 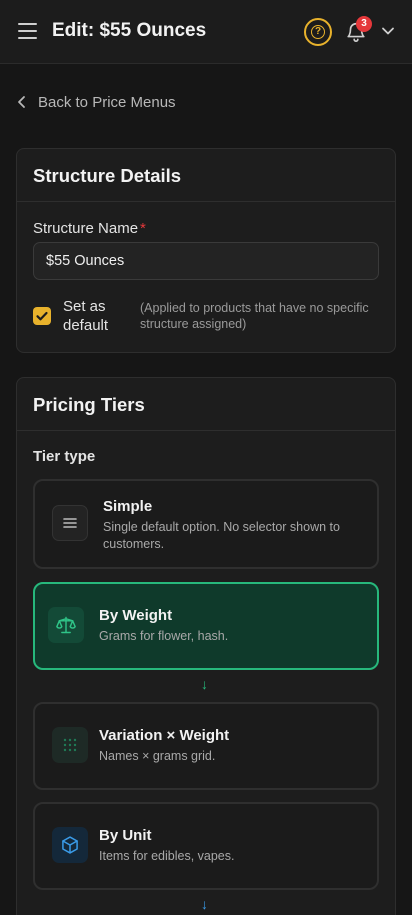 What do you see at coordinates (28, 31) in the screenshot?
I see `hamburger-menu-icon` at bounding box center [28, 31].